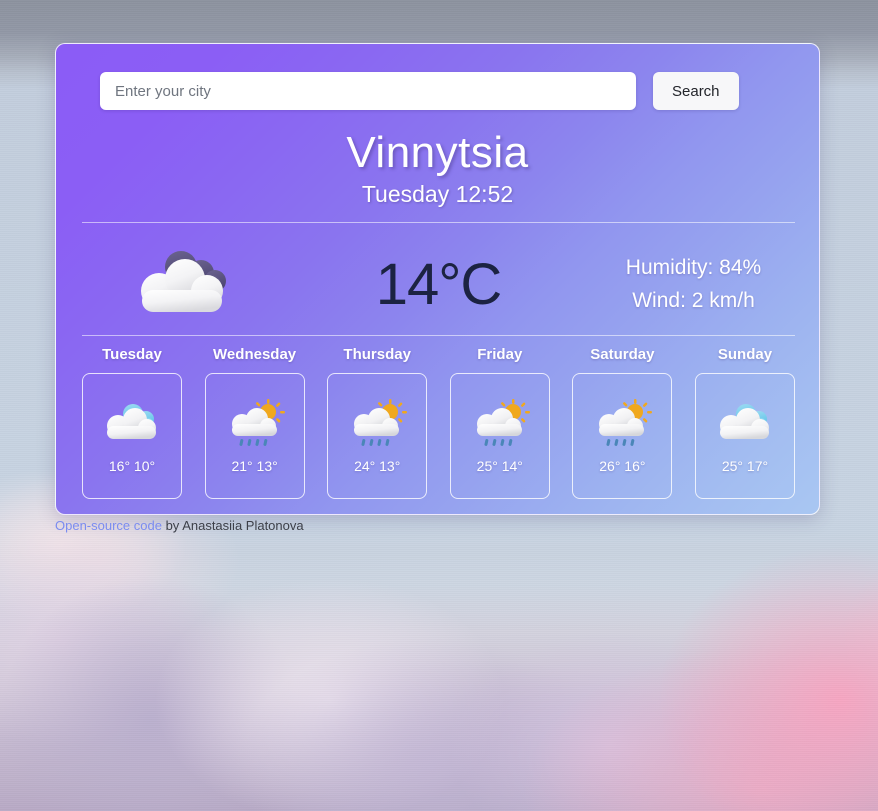  Describe the element at coordinates (108, 525) in the screenshot. I see `open-source-code-link: Open-source code` at that location.